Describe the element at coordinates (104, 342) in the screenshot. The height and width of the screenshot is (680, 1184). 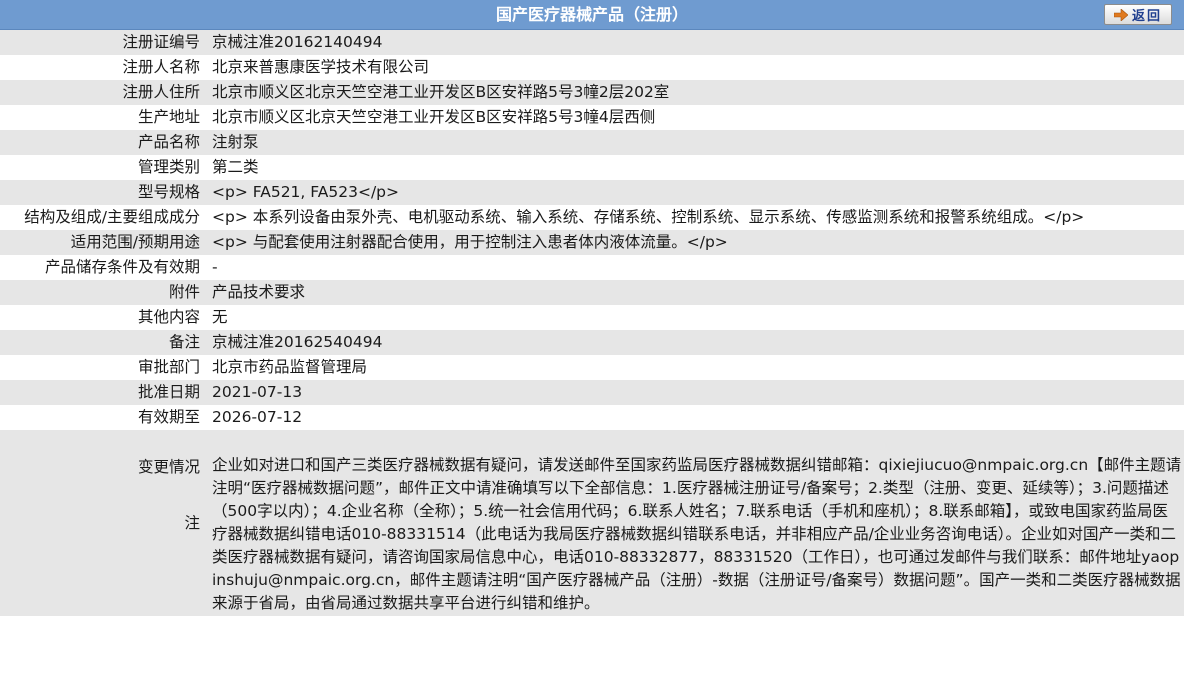
I see `field-label: 备注` at that location.